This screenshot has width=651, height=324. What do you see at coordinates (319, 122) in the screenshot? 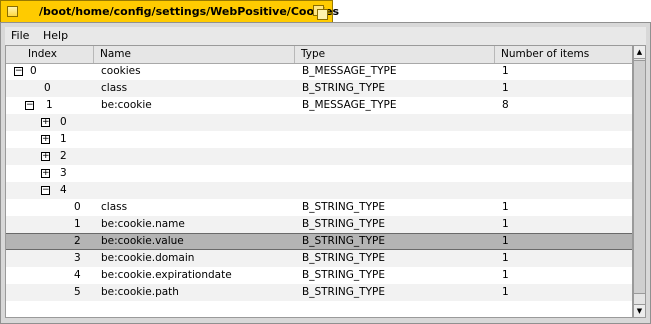
I see `table-row: +0` at bounding box center [319, 122].